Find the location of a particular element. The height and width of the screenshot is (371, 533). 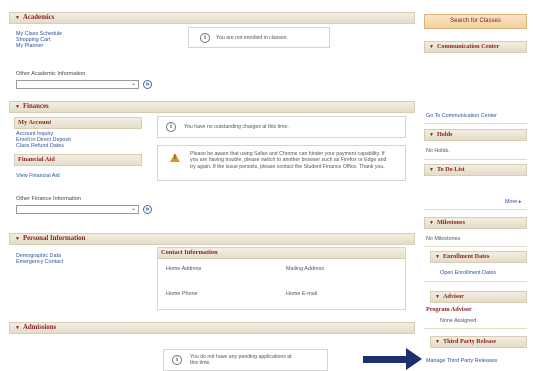

third-party-release-header: ▼ Third Party Release is located at coordinates (478, 342).